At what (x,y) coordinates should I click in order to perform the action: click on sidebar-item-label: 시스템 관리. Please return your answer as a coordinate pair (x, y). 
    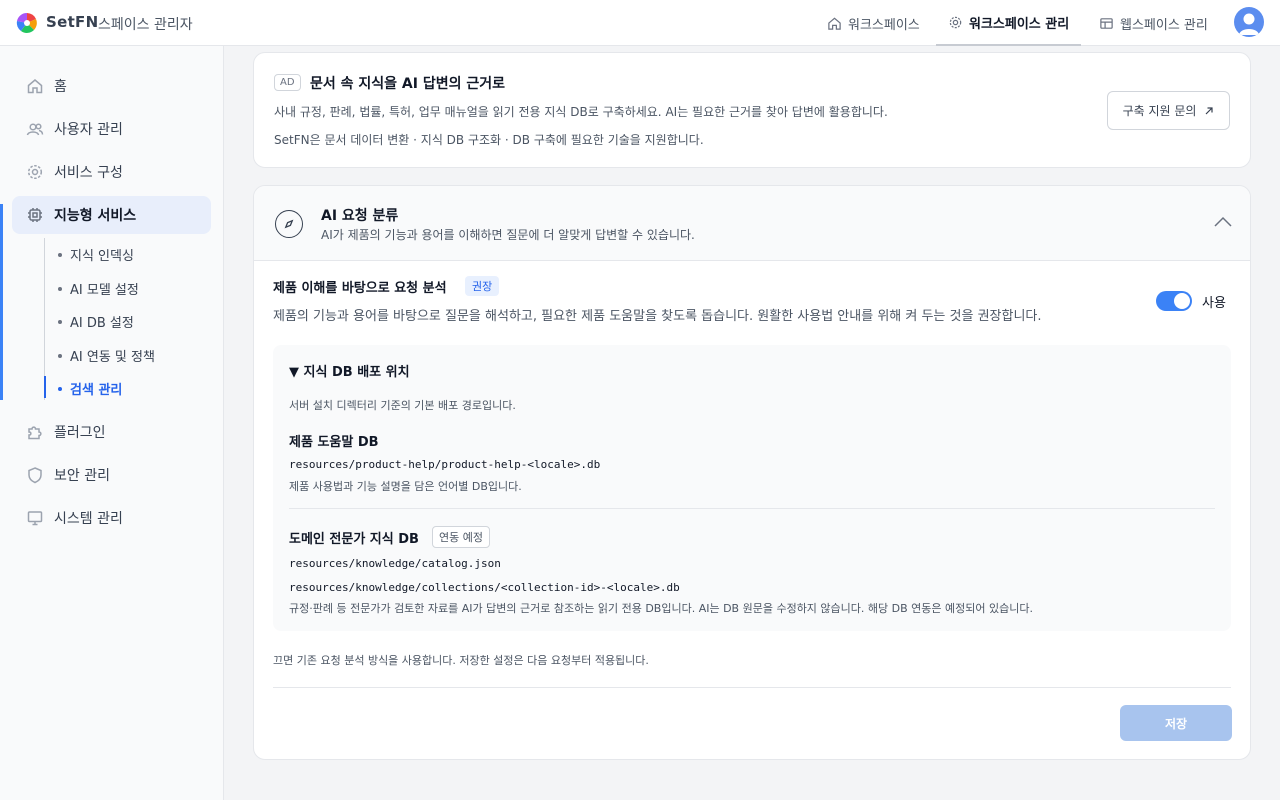
    Looking at the image, I should click on (88, 519).